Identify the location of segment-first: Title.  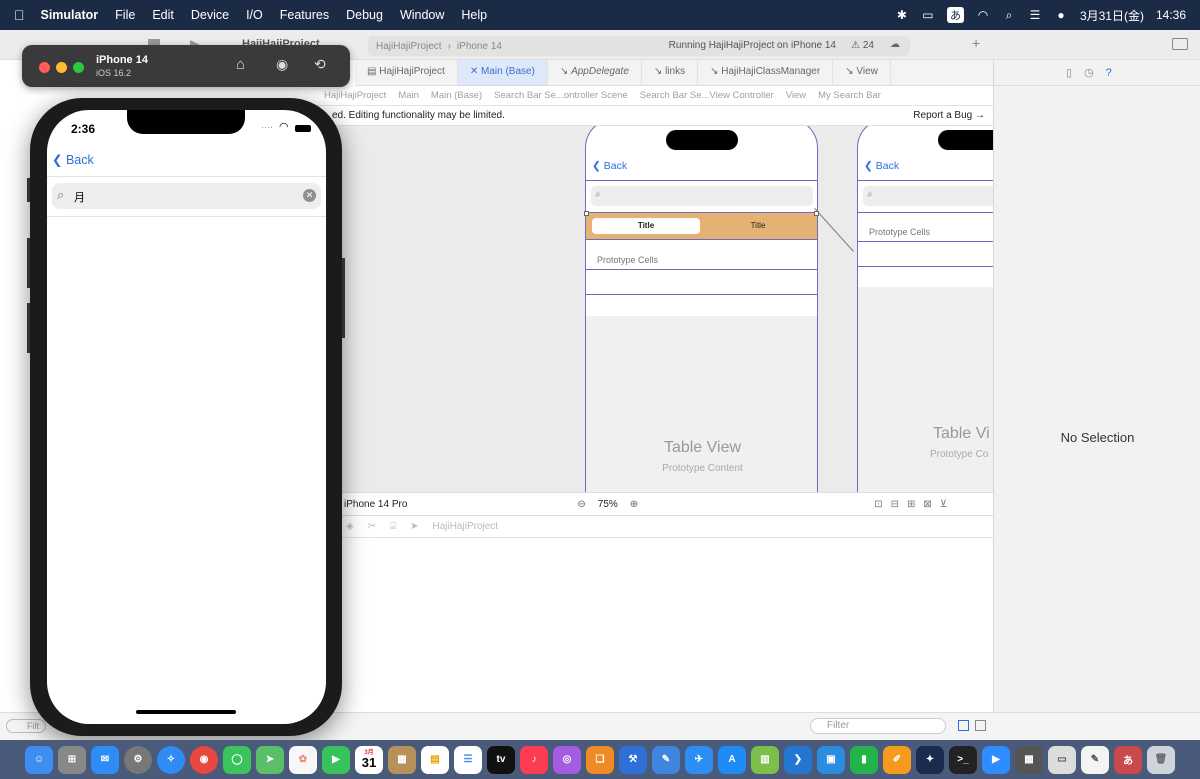
(646, 226).